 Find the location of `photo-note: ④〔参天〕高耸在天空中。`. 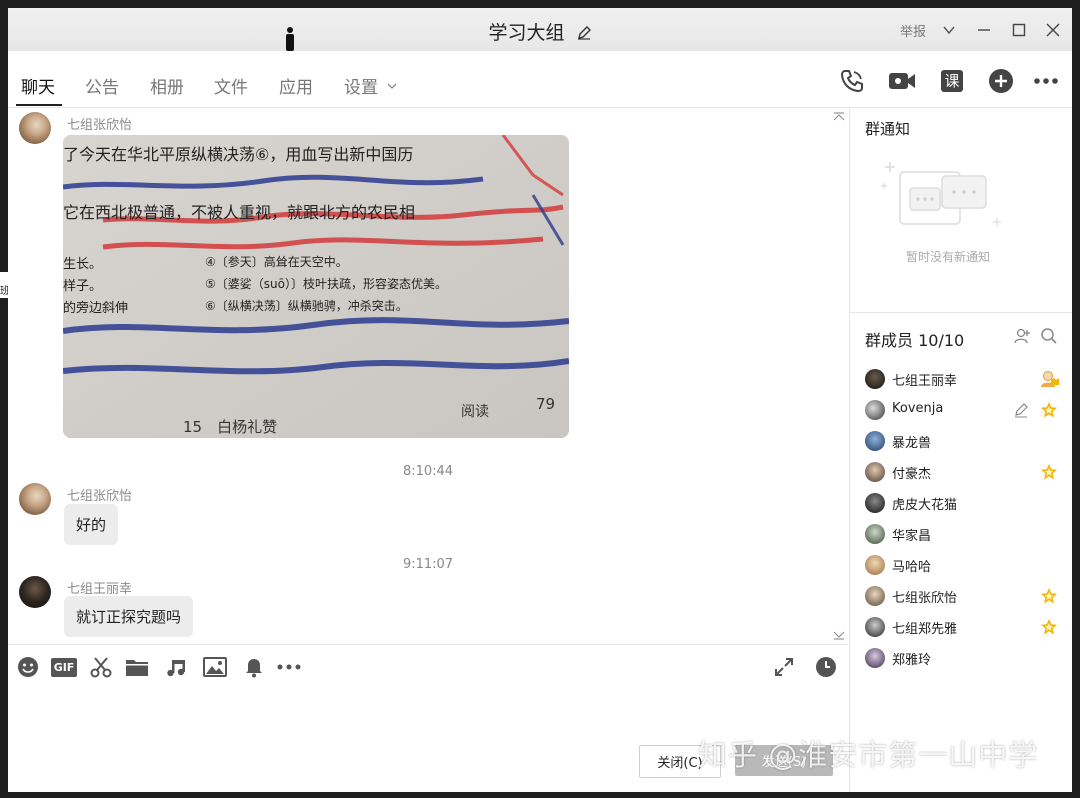

photo-note: ④〔参天〕高耸在天空中。 is located at coordinates (276, 262).